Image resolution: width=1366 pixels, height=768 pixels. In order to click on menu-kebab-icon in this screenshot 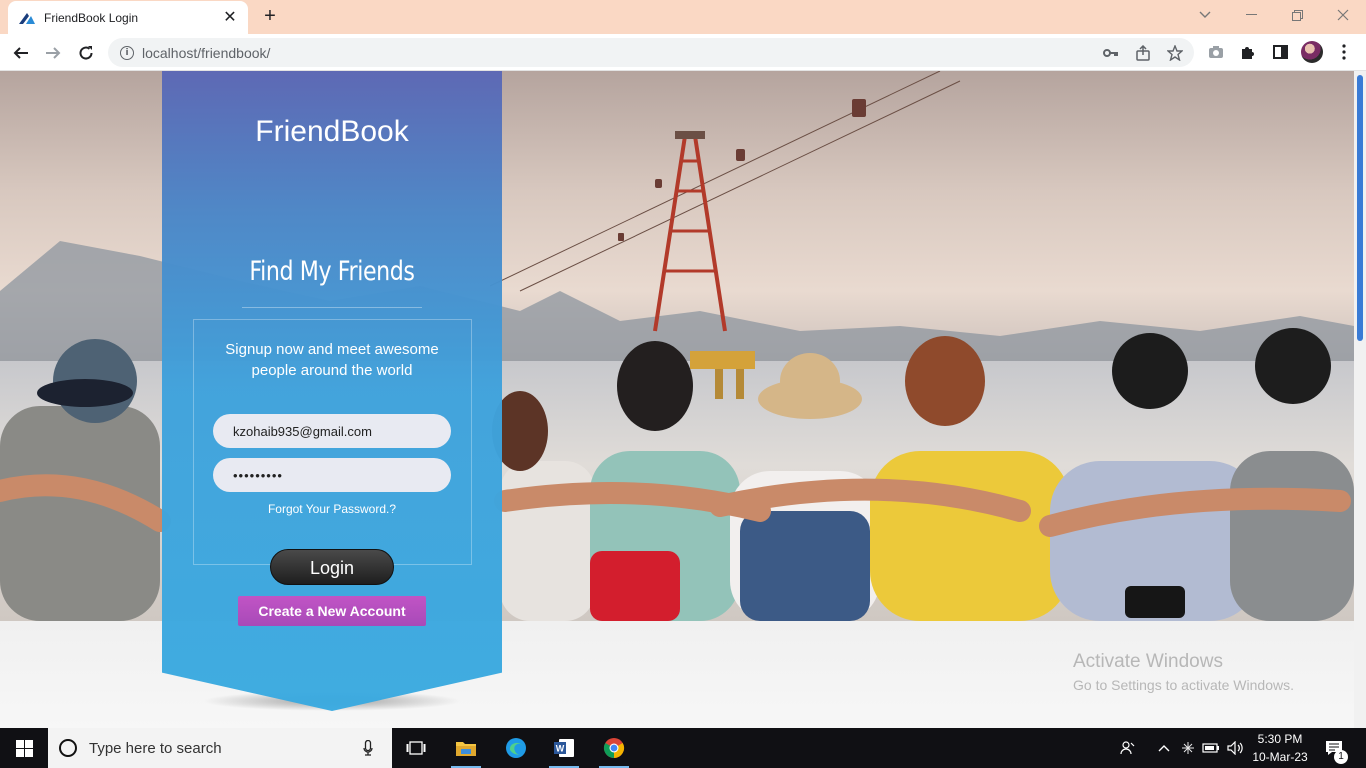, I will do `click(1344, 52)`.